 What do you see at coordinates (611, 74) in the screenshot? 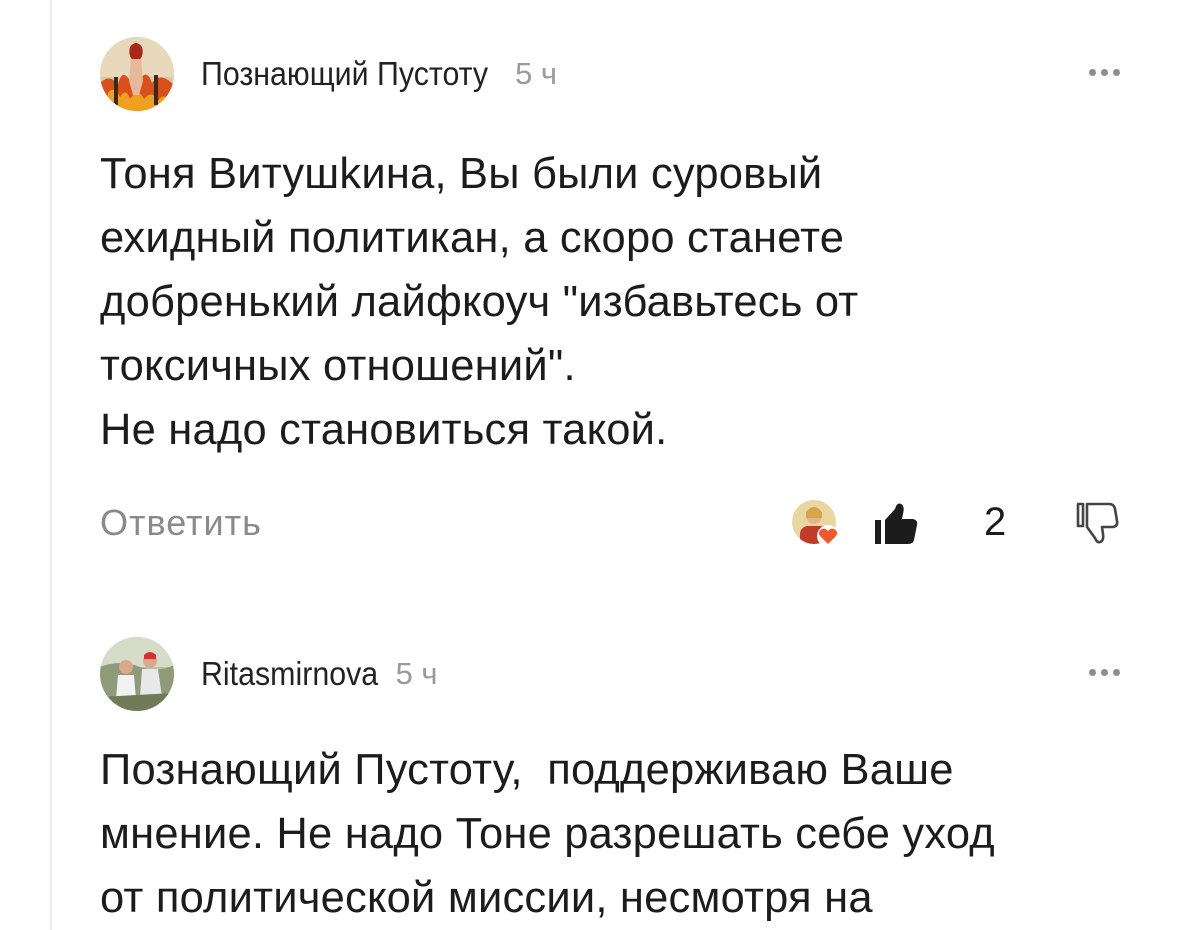
I see `comment-header: Познающий Пустоту 5 ч` at bounding box center [611, 74].